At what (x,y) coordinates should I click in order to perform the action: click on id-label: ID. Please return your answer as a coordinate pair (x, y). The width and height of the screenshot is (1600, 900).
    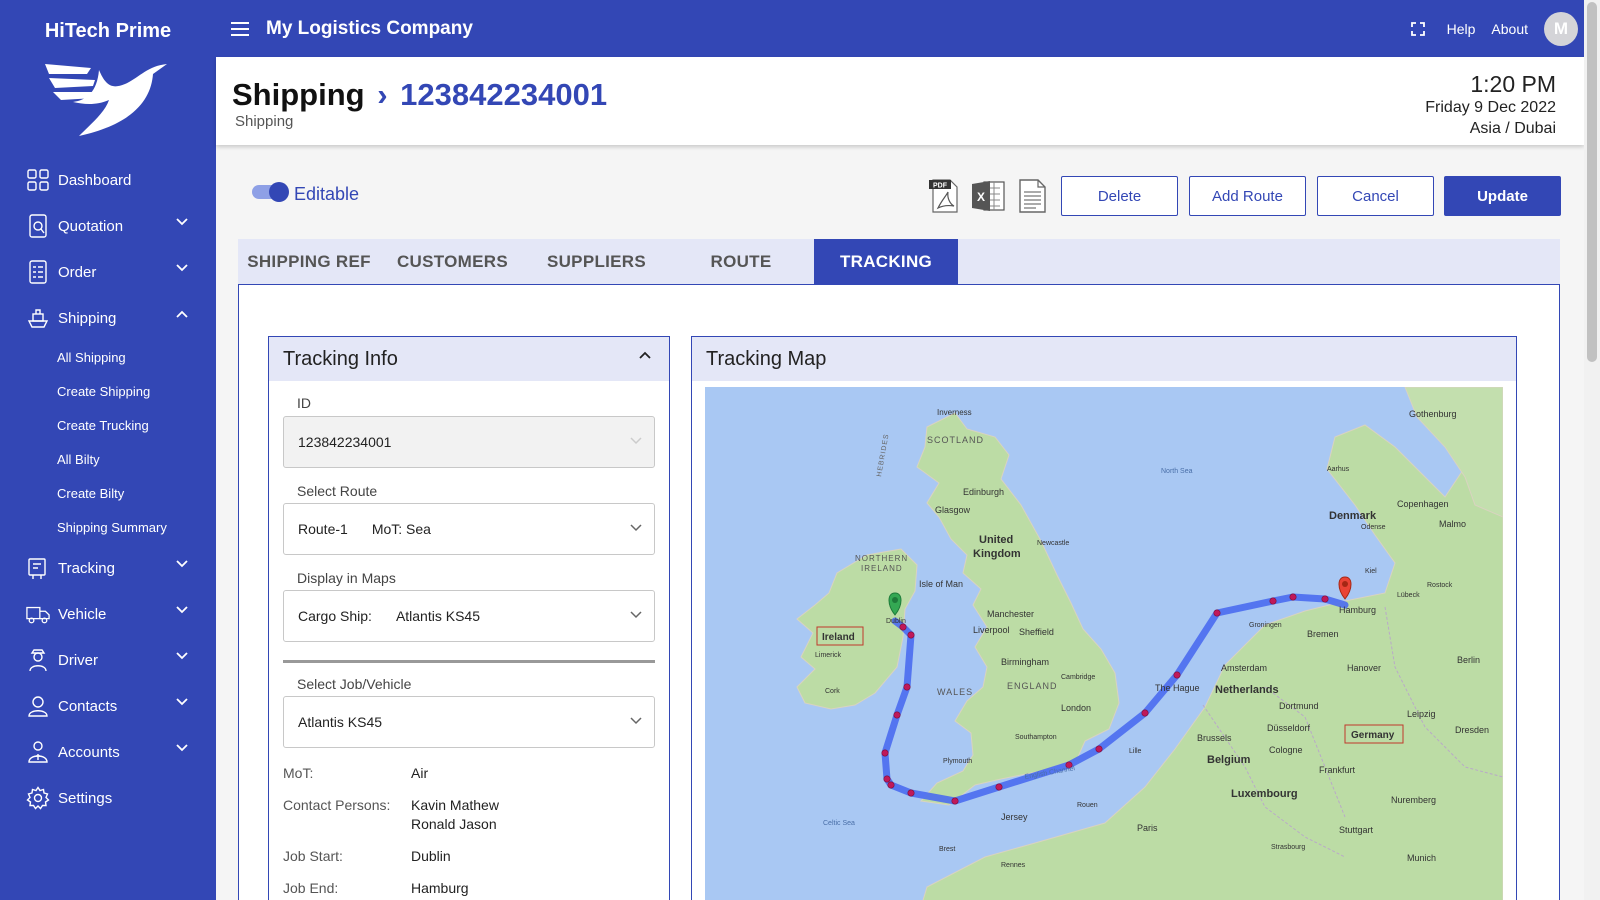
    Looking at the image, I should click on (304, 403).